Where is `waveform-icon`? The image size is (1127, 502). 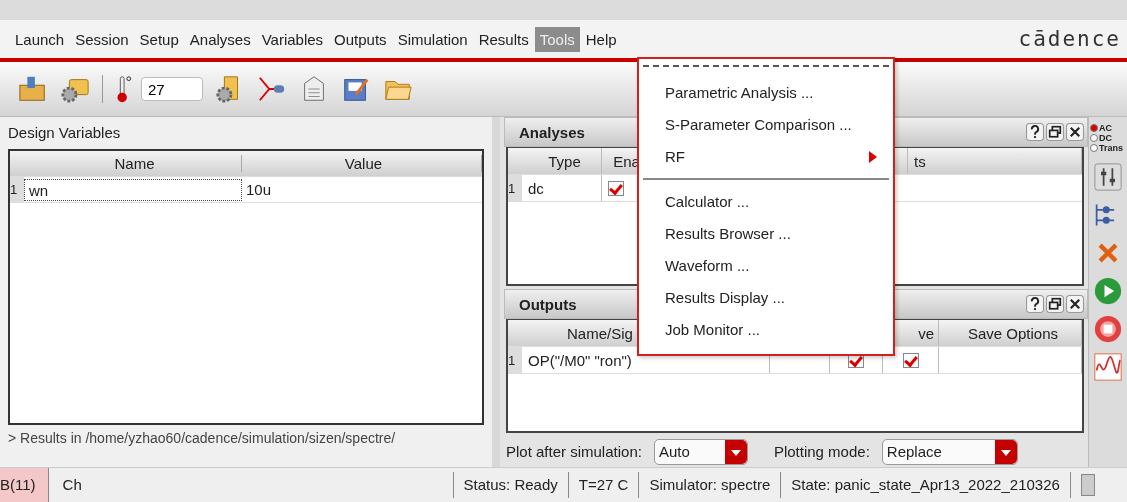
waveform-icon is located at coordinates (1108, 367).